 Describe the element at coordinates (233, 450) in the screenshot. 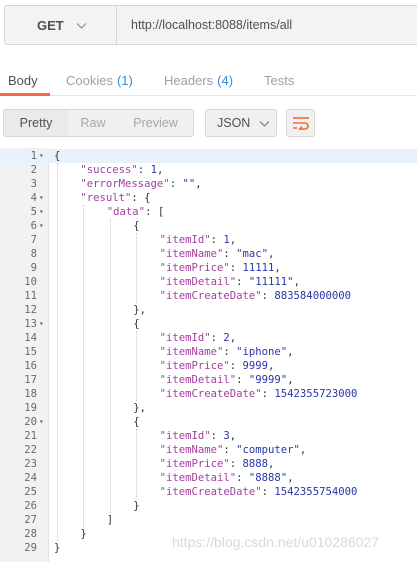

I see `code-text: "itemName": "computer",` at that location.